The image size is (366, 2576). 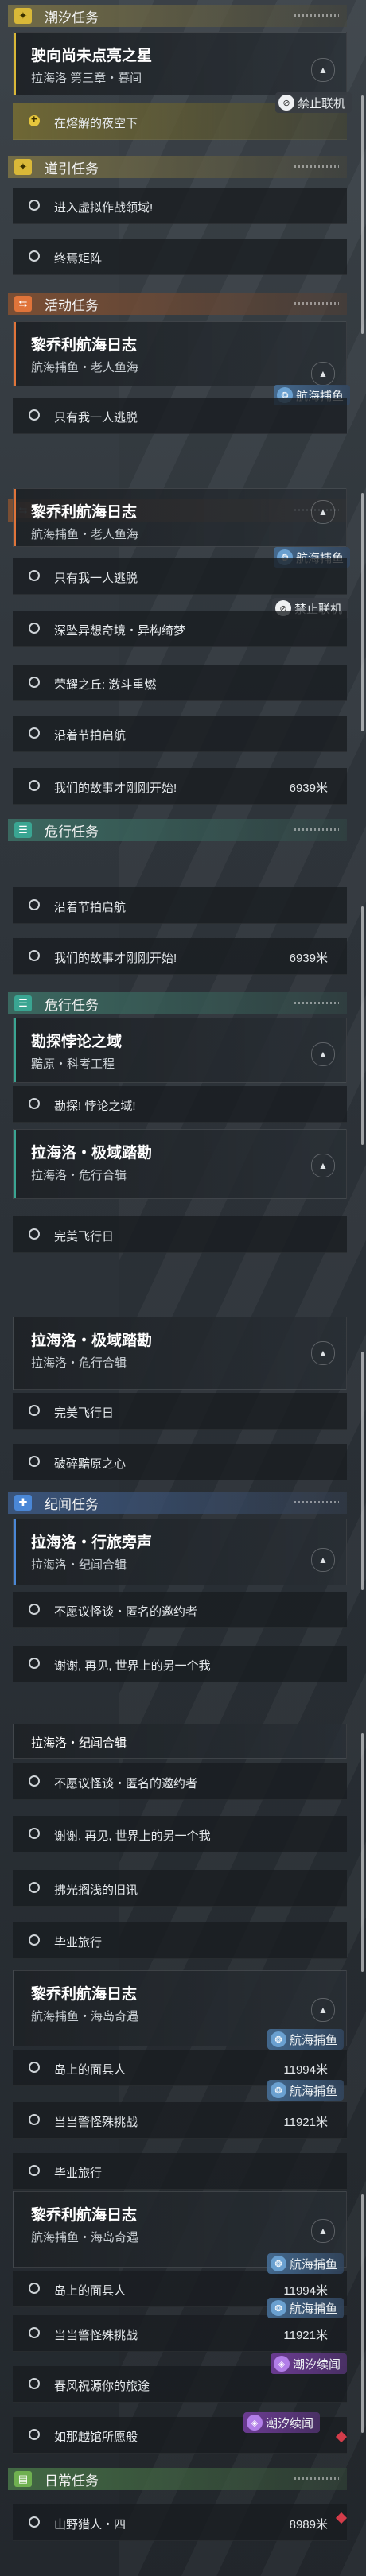 I want to click on activity-quest-card-2-subtitle: 航海捕鱼・老人鱼海, so click(x=85, y=534).